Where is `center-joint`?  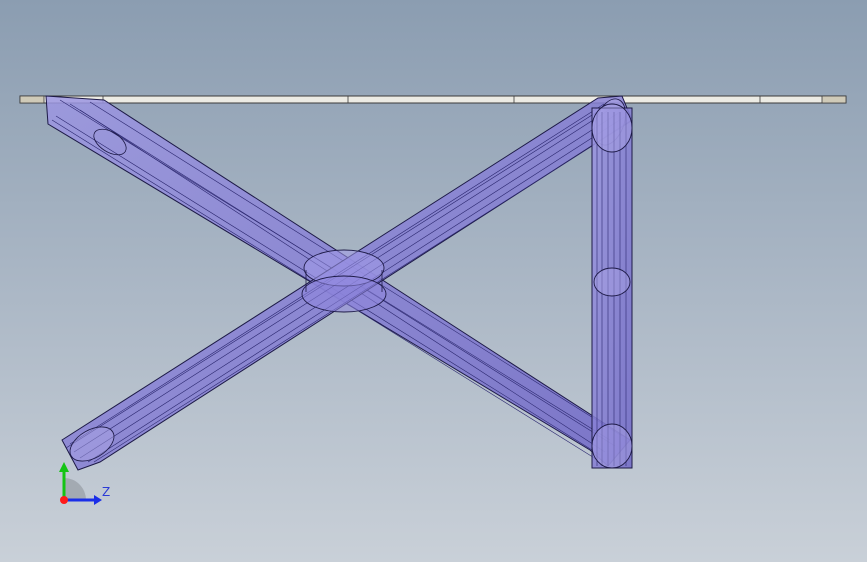 center-joint is located at coordinates (344, 281).